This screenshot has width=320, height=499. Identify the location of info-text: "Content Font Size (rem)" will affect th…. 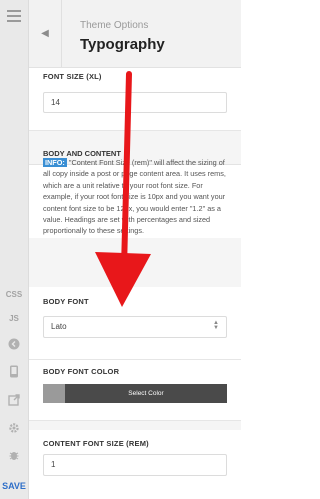
(134, 197).